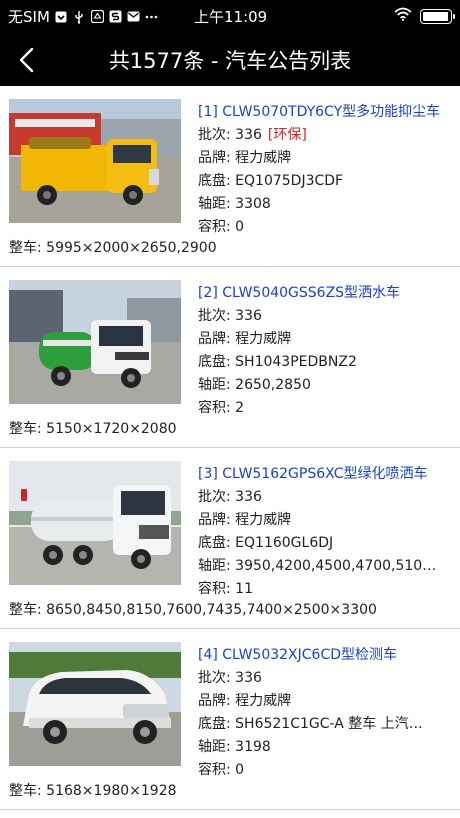 This screenshot has height=818, width=460. What do you see at coordinates (133, 16) in the screenshot?
I see `mail-icon` at bounding box center [133, 16].